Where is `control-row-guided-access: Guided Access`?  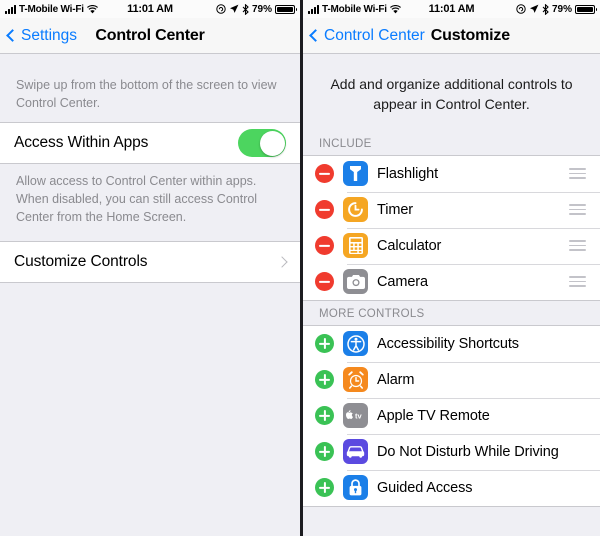 control-row-guided-access: Guided Access is located at coordinates (451, 487).